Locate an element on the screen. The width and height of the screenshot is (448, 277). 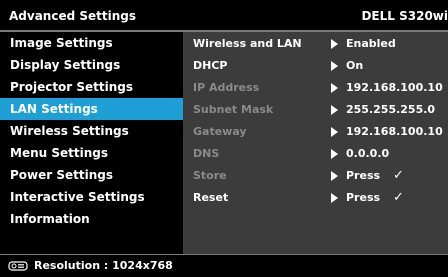
menu-item-interactive-settings: Interactive Settings is located at coordinates (91, 197).